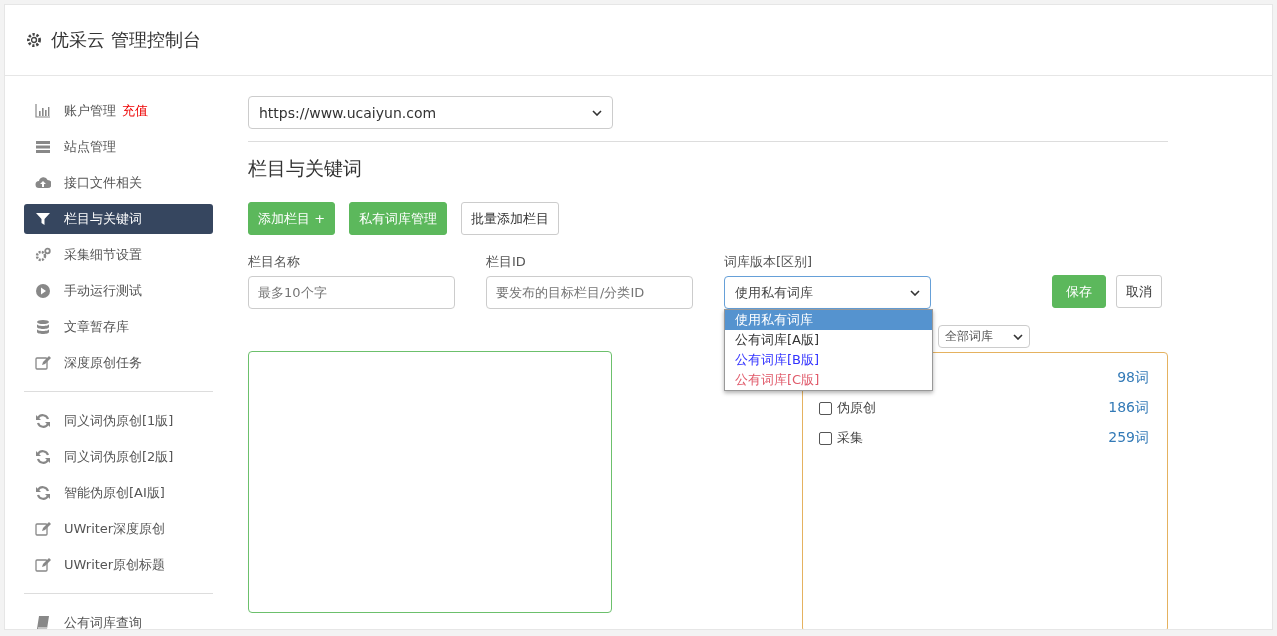  Describe the element at coordinates (114, 493) in the screenshot. I see `sidebar-item-label: 智能伪原创[AI版]` at that location.